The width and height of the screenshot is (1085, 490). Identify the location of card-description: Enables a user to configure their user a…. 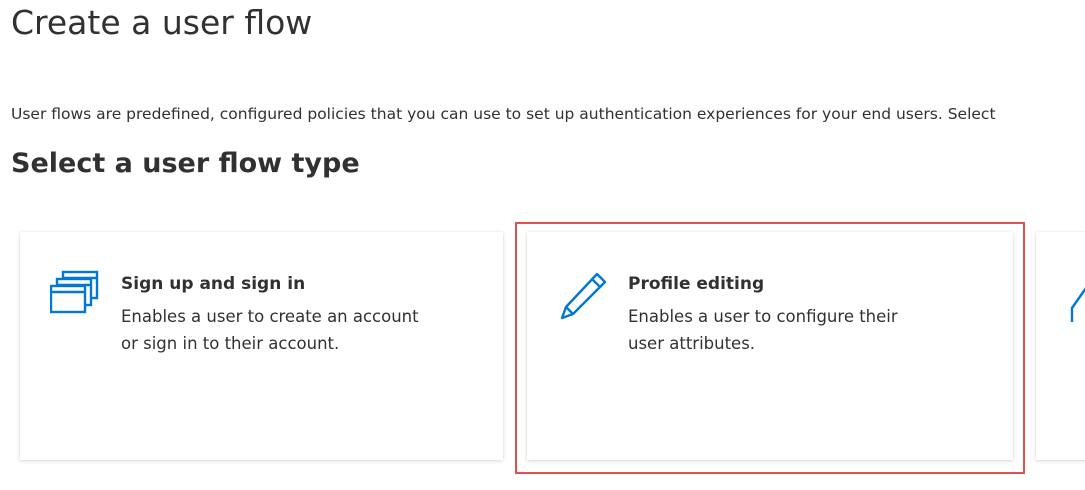
(793, 330).